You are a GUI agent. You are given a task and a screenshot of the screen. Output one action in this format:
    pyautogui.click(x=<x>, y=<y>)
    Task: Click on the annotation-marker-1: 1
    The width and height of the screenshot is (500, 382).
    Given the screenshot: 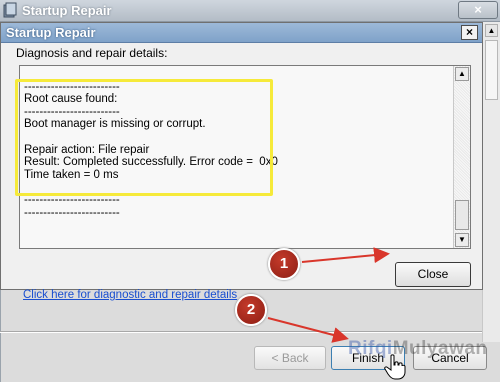 What is the action you would take?
    pyautogui.click(x=284, y=264)
    